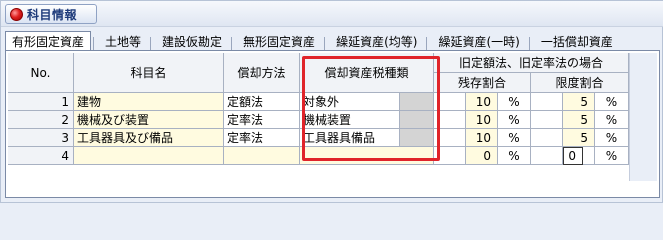 The image size is (663, 240). What do you see at coordinates (482, 83) in the screenshot?
I see `header-residual-ratio: 残存割合` at bounding box center [482, 83].